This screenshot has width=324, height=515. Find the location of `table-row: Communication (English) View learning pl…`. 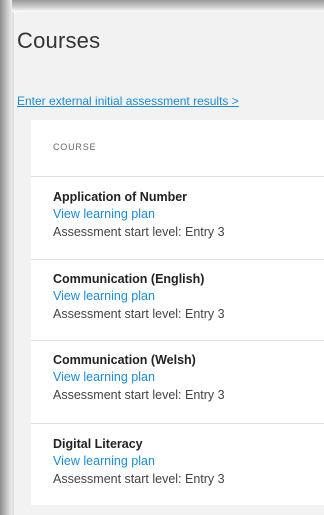

table-row: Communication (English) View learning pl… is located at coordinates (139, 297).